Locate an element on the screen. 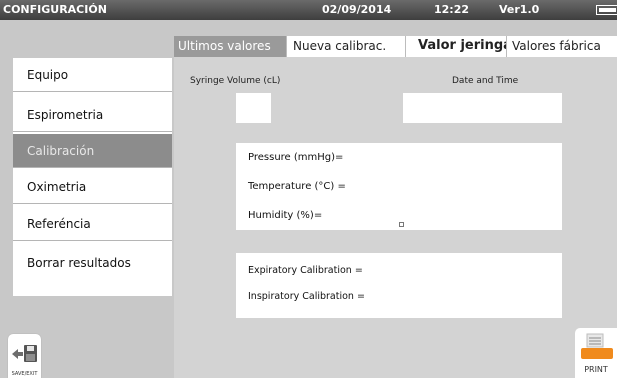 The width and height of the screenshot is (617, 378). sidebar-item-borrar-resultados: Borrar resultados is located at coordinates (92, 263).